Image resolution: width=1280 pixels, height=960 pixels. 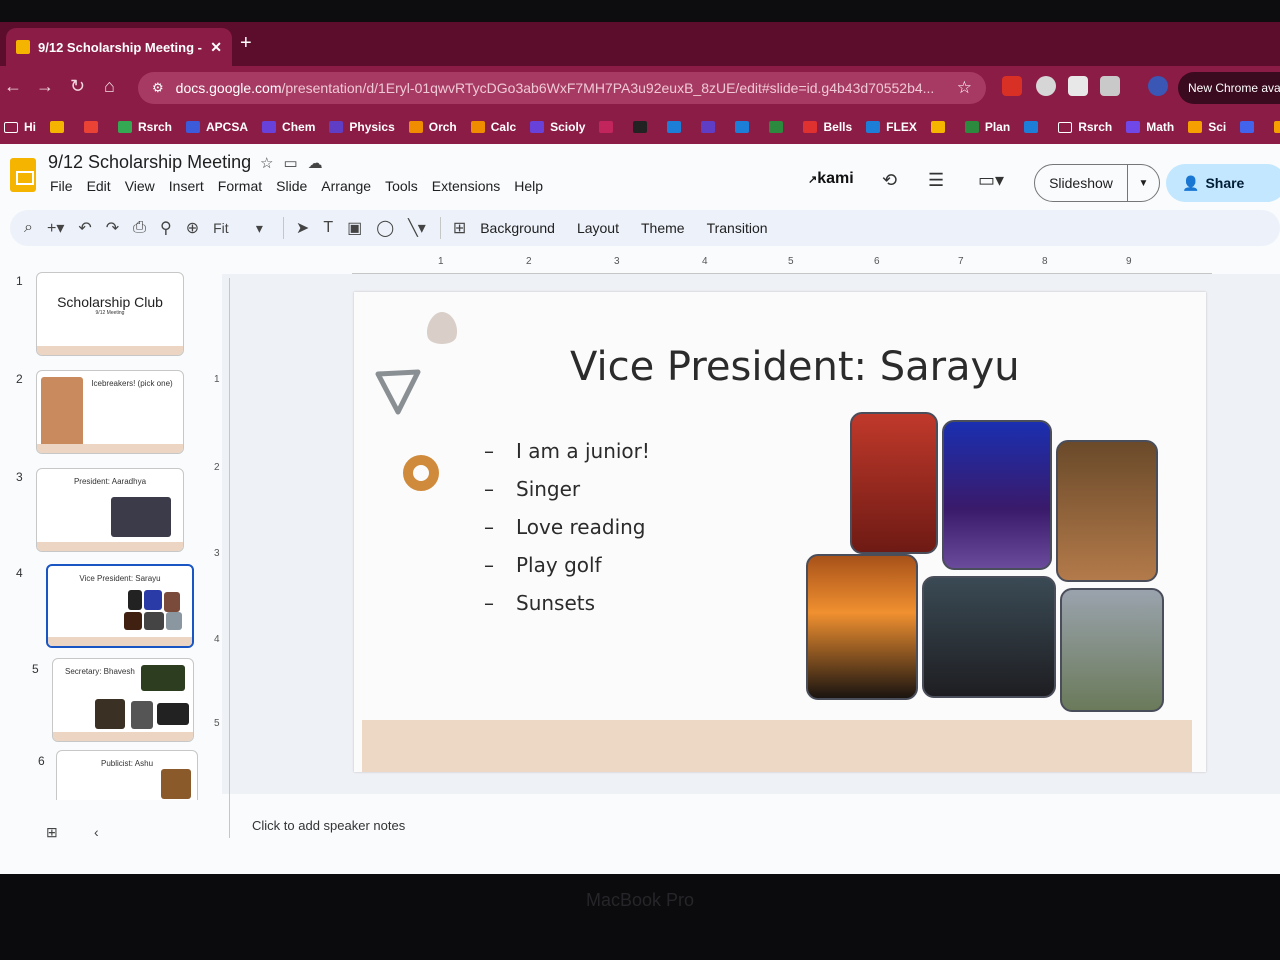 I want to click on photo-group, so click(x=989, y=637).